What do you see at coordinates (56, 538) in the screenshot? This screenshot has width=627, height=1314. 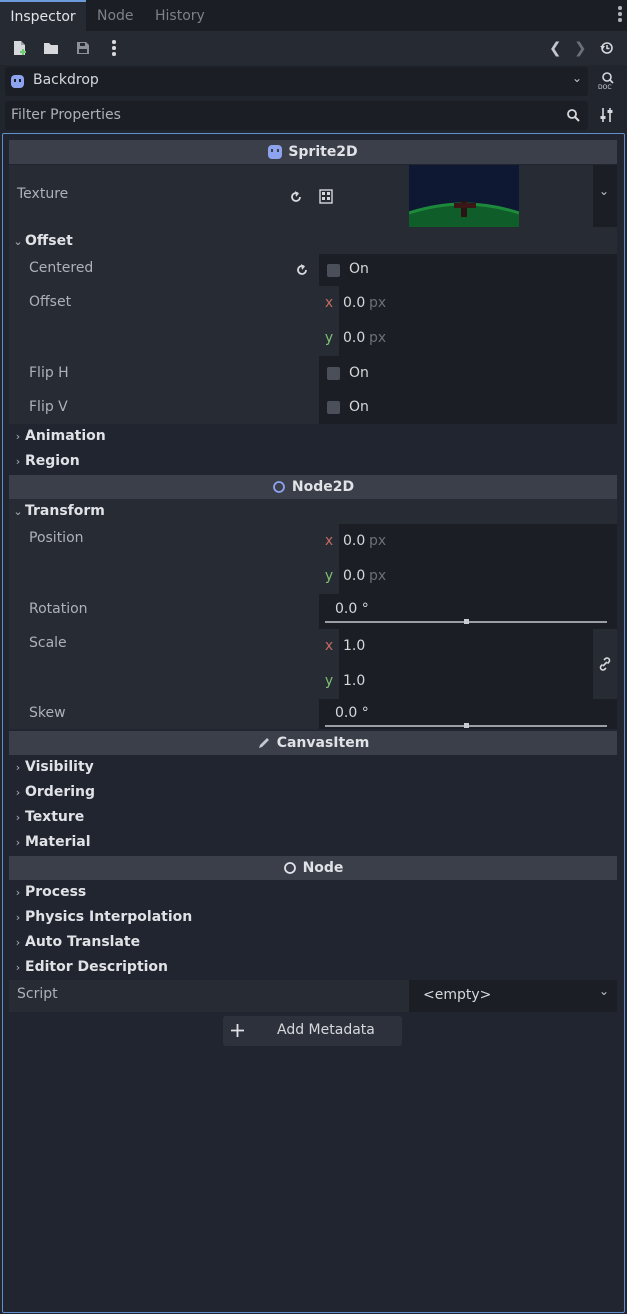 I see `position-label: Position` at bounding box center [56, 538].